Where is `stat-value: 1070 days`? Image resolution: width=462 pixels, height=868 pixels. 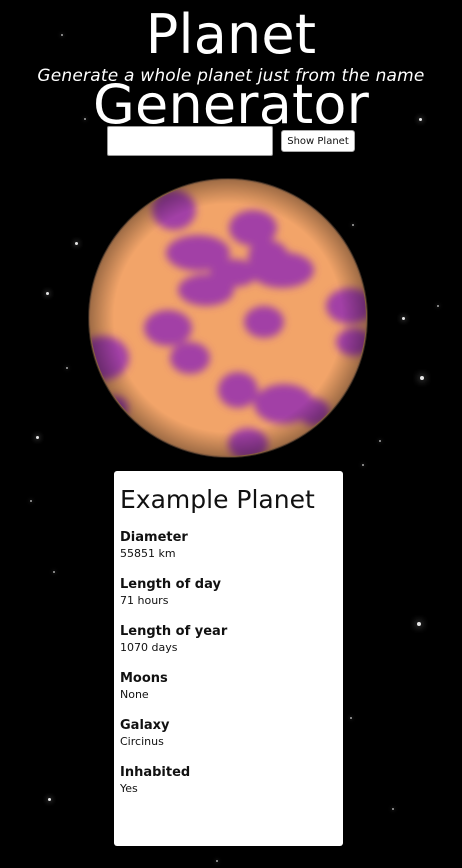
stat-value: 1070 days is located at coordinates (149, 647).